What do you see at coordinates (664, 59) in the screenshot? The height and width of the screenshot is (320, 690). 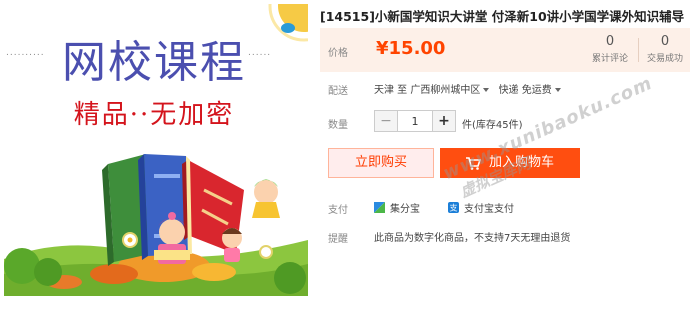 I see `sales-count-label: 交易成功` at bounding box center [664, 59].